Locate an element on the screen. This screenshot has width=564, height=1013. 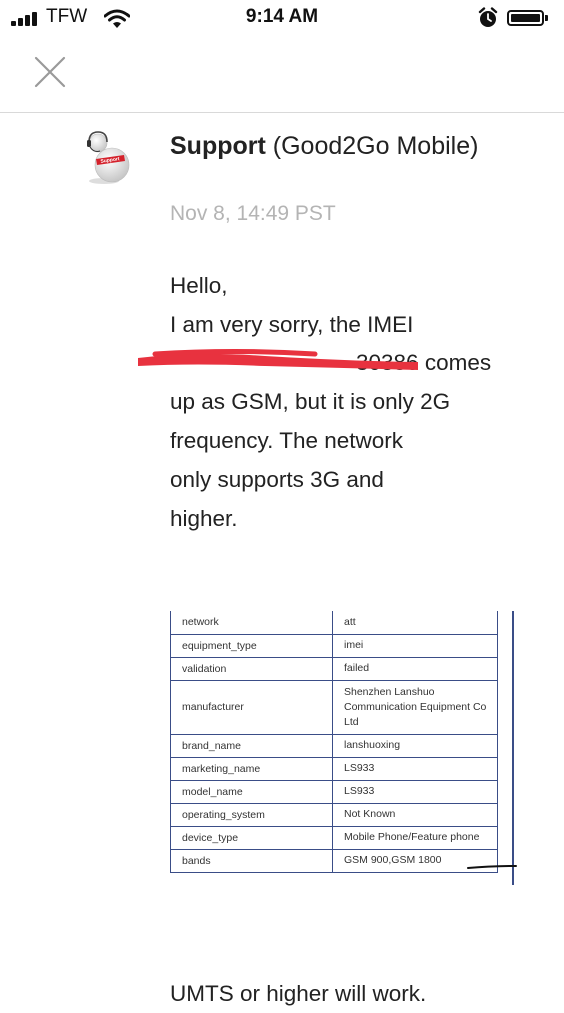
table-row: equipment_type imei is located at coordinates (334, 645).